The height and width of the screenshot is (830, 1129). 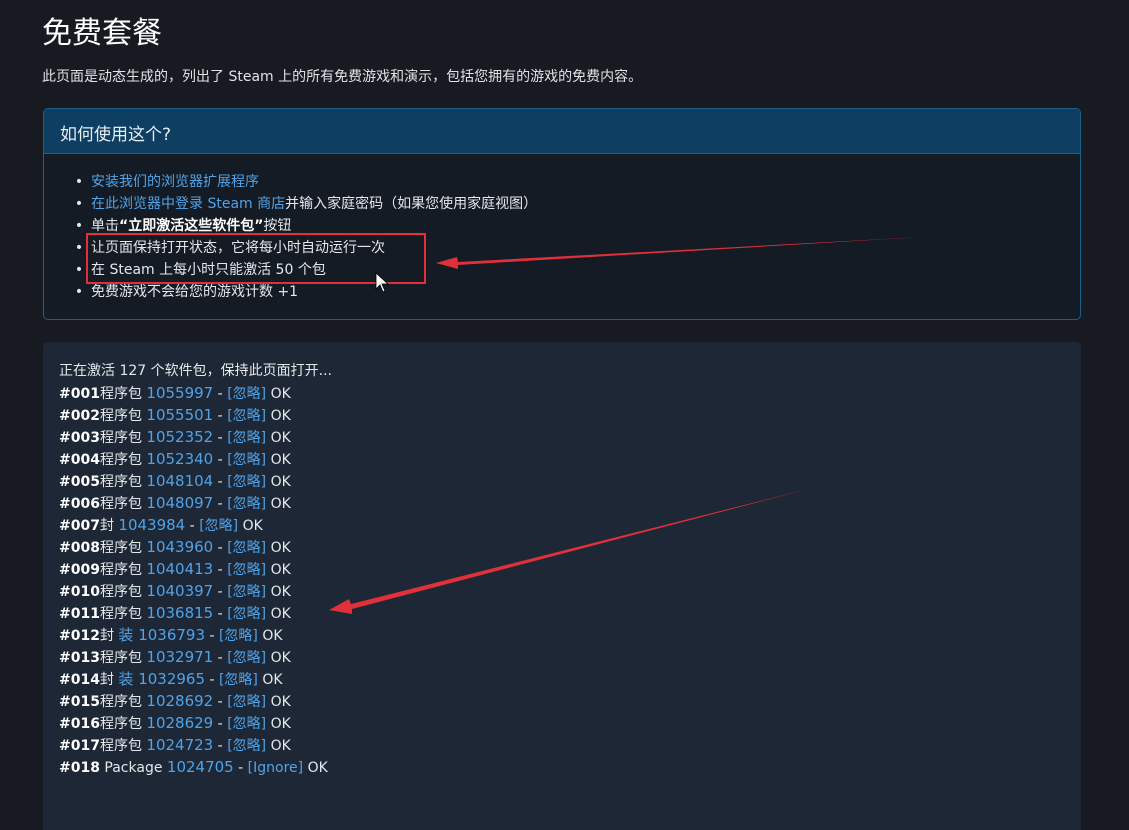 I want to click on help-item-text: 单击, so click(x=105, y=226).